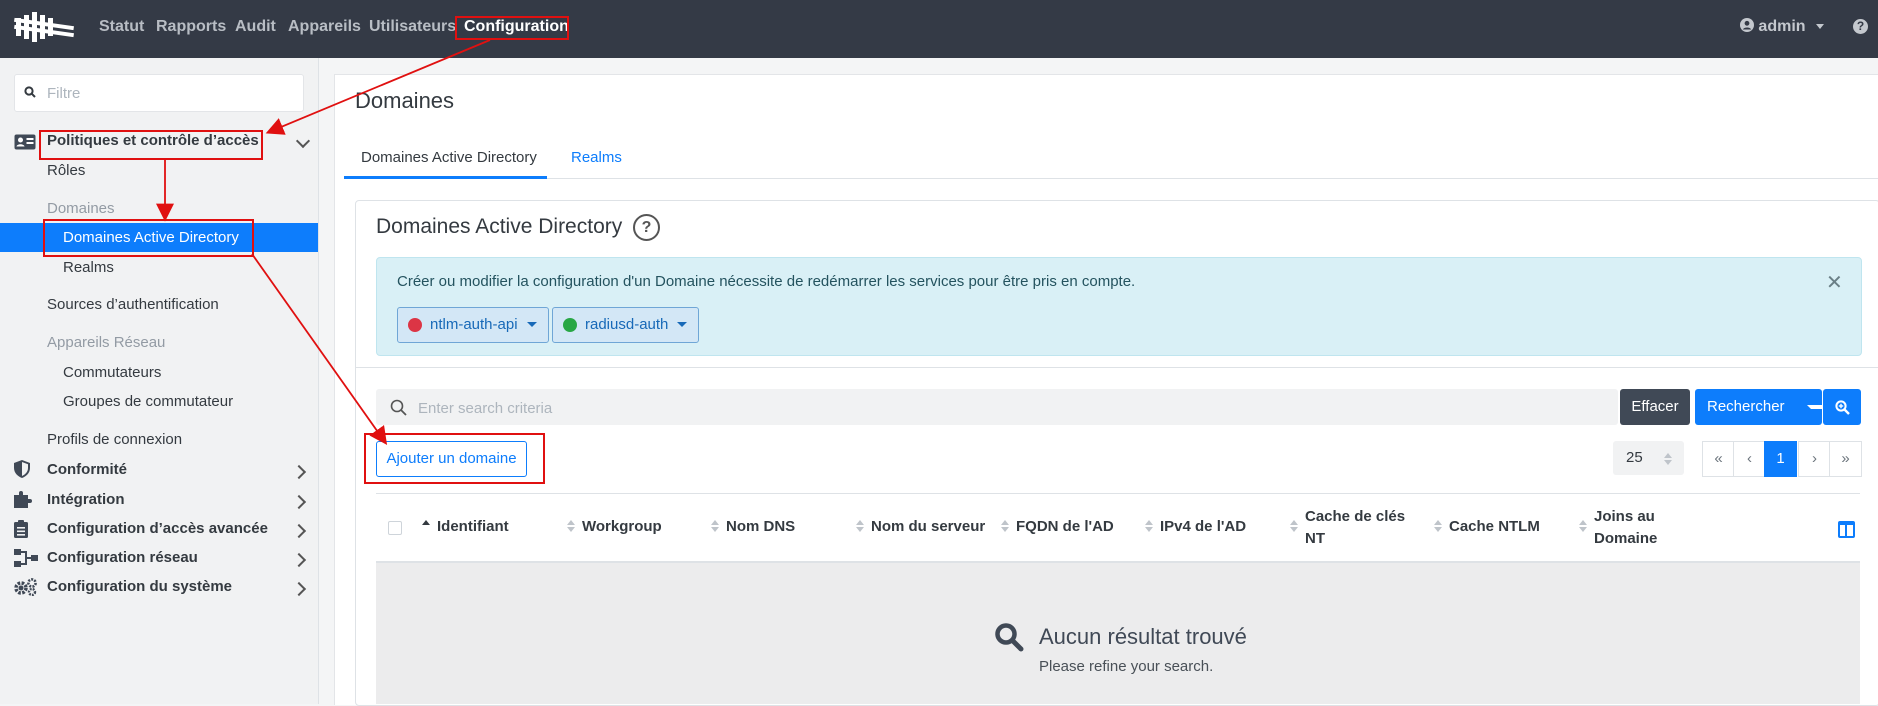 The height and width of the screenshot is (706, 1878). Describe the element at coordinates (454, 458) in the screenshot. I see `annotation-box-add-domain` at that location.